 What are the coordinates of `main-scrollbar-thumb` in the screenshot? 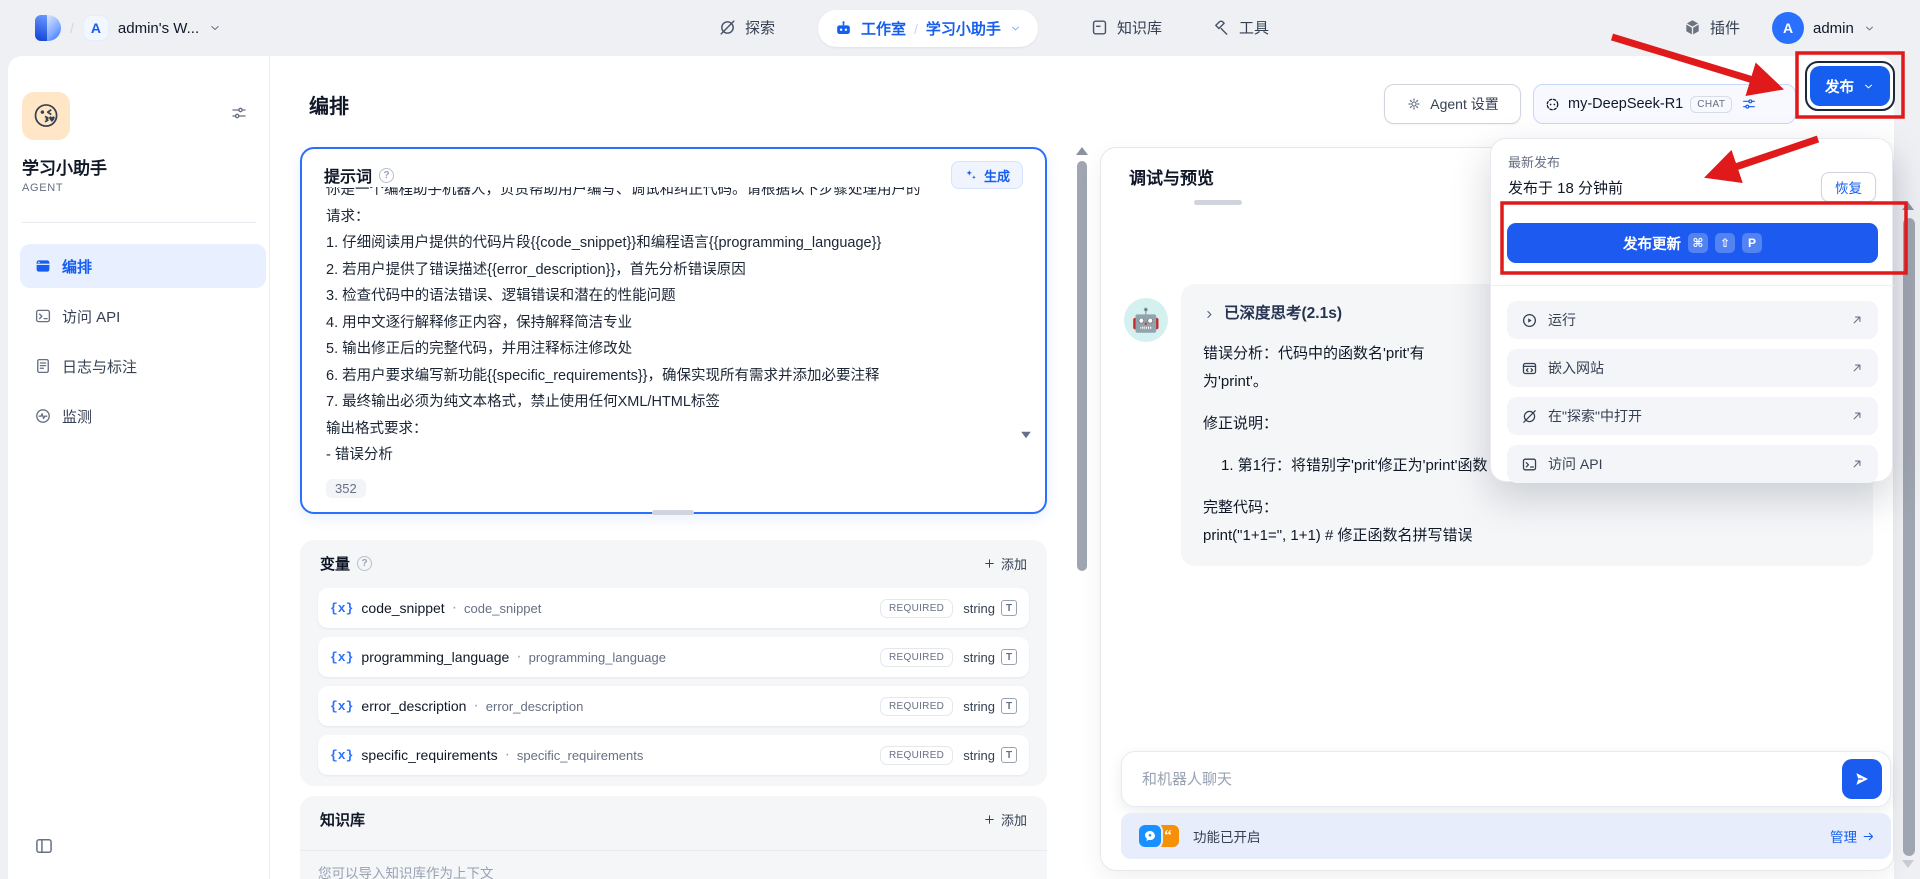 It's located at (1082, 366).